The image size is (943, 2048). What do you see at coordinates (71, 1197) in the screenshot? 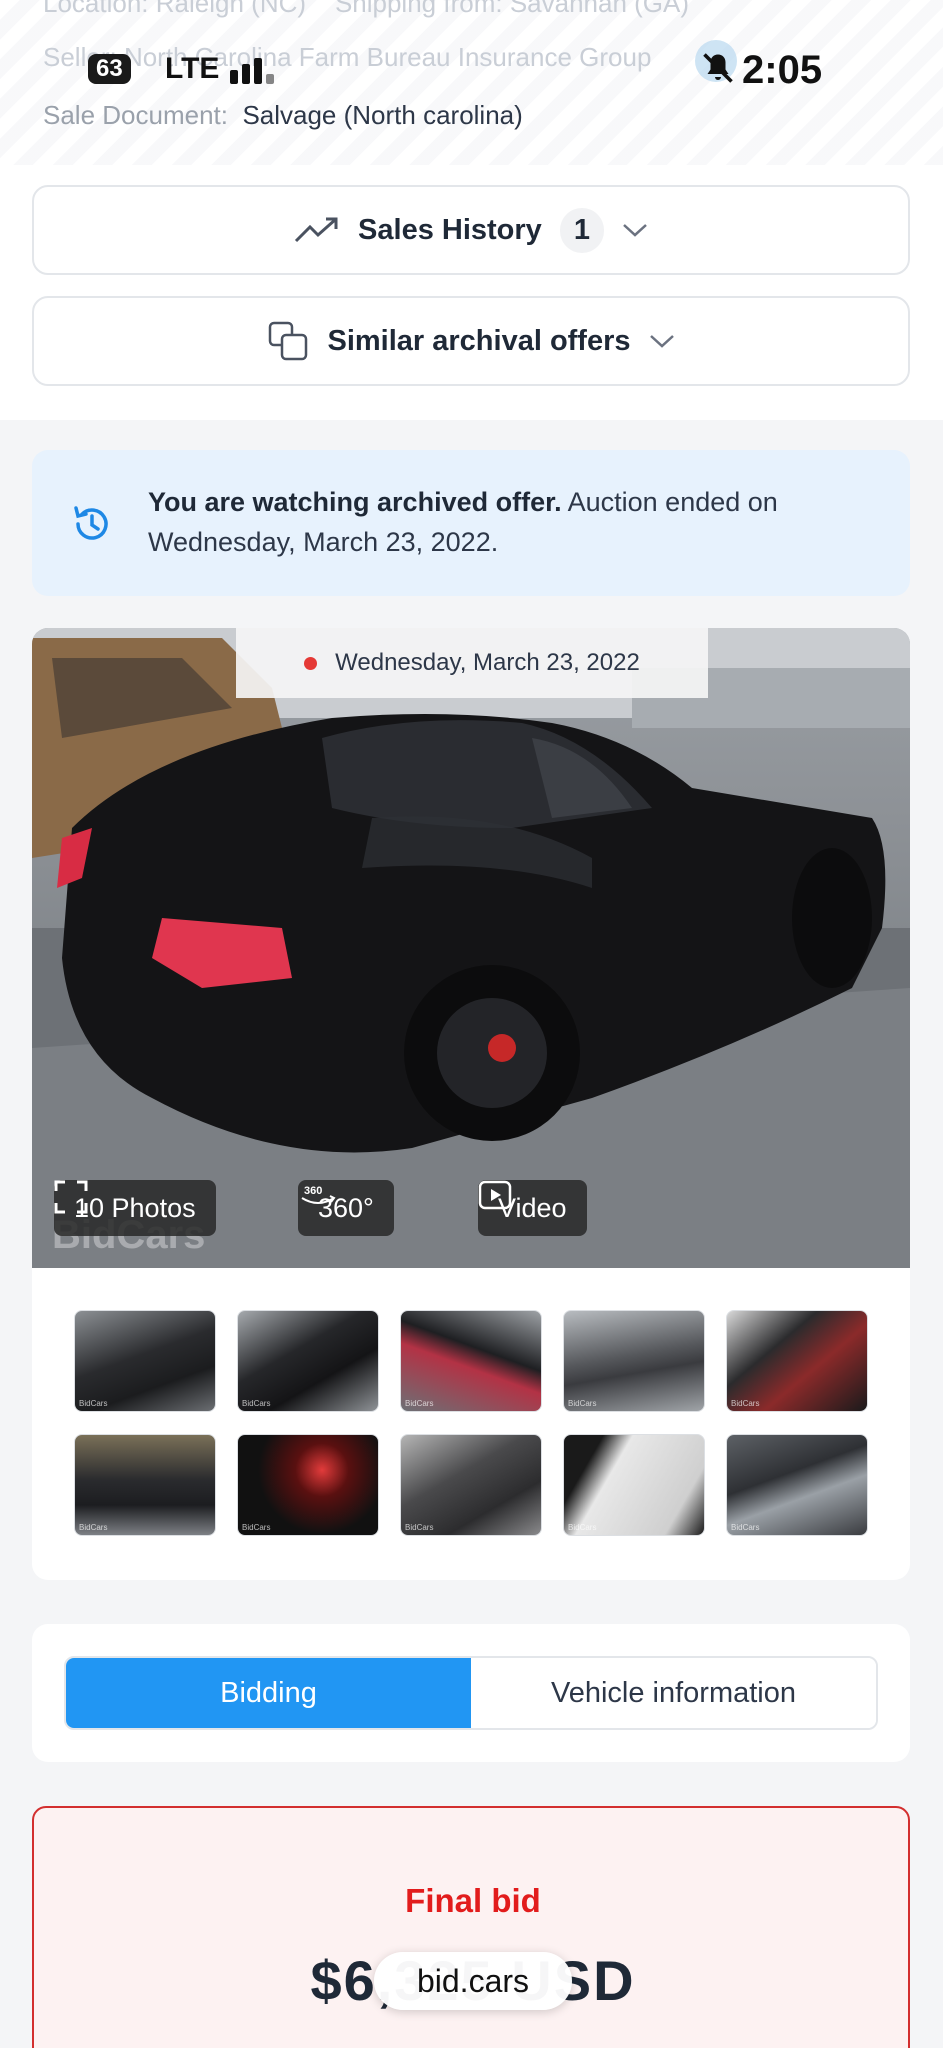
I see `fullscreen-icon` at bounding box center [71, 1197].